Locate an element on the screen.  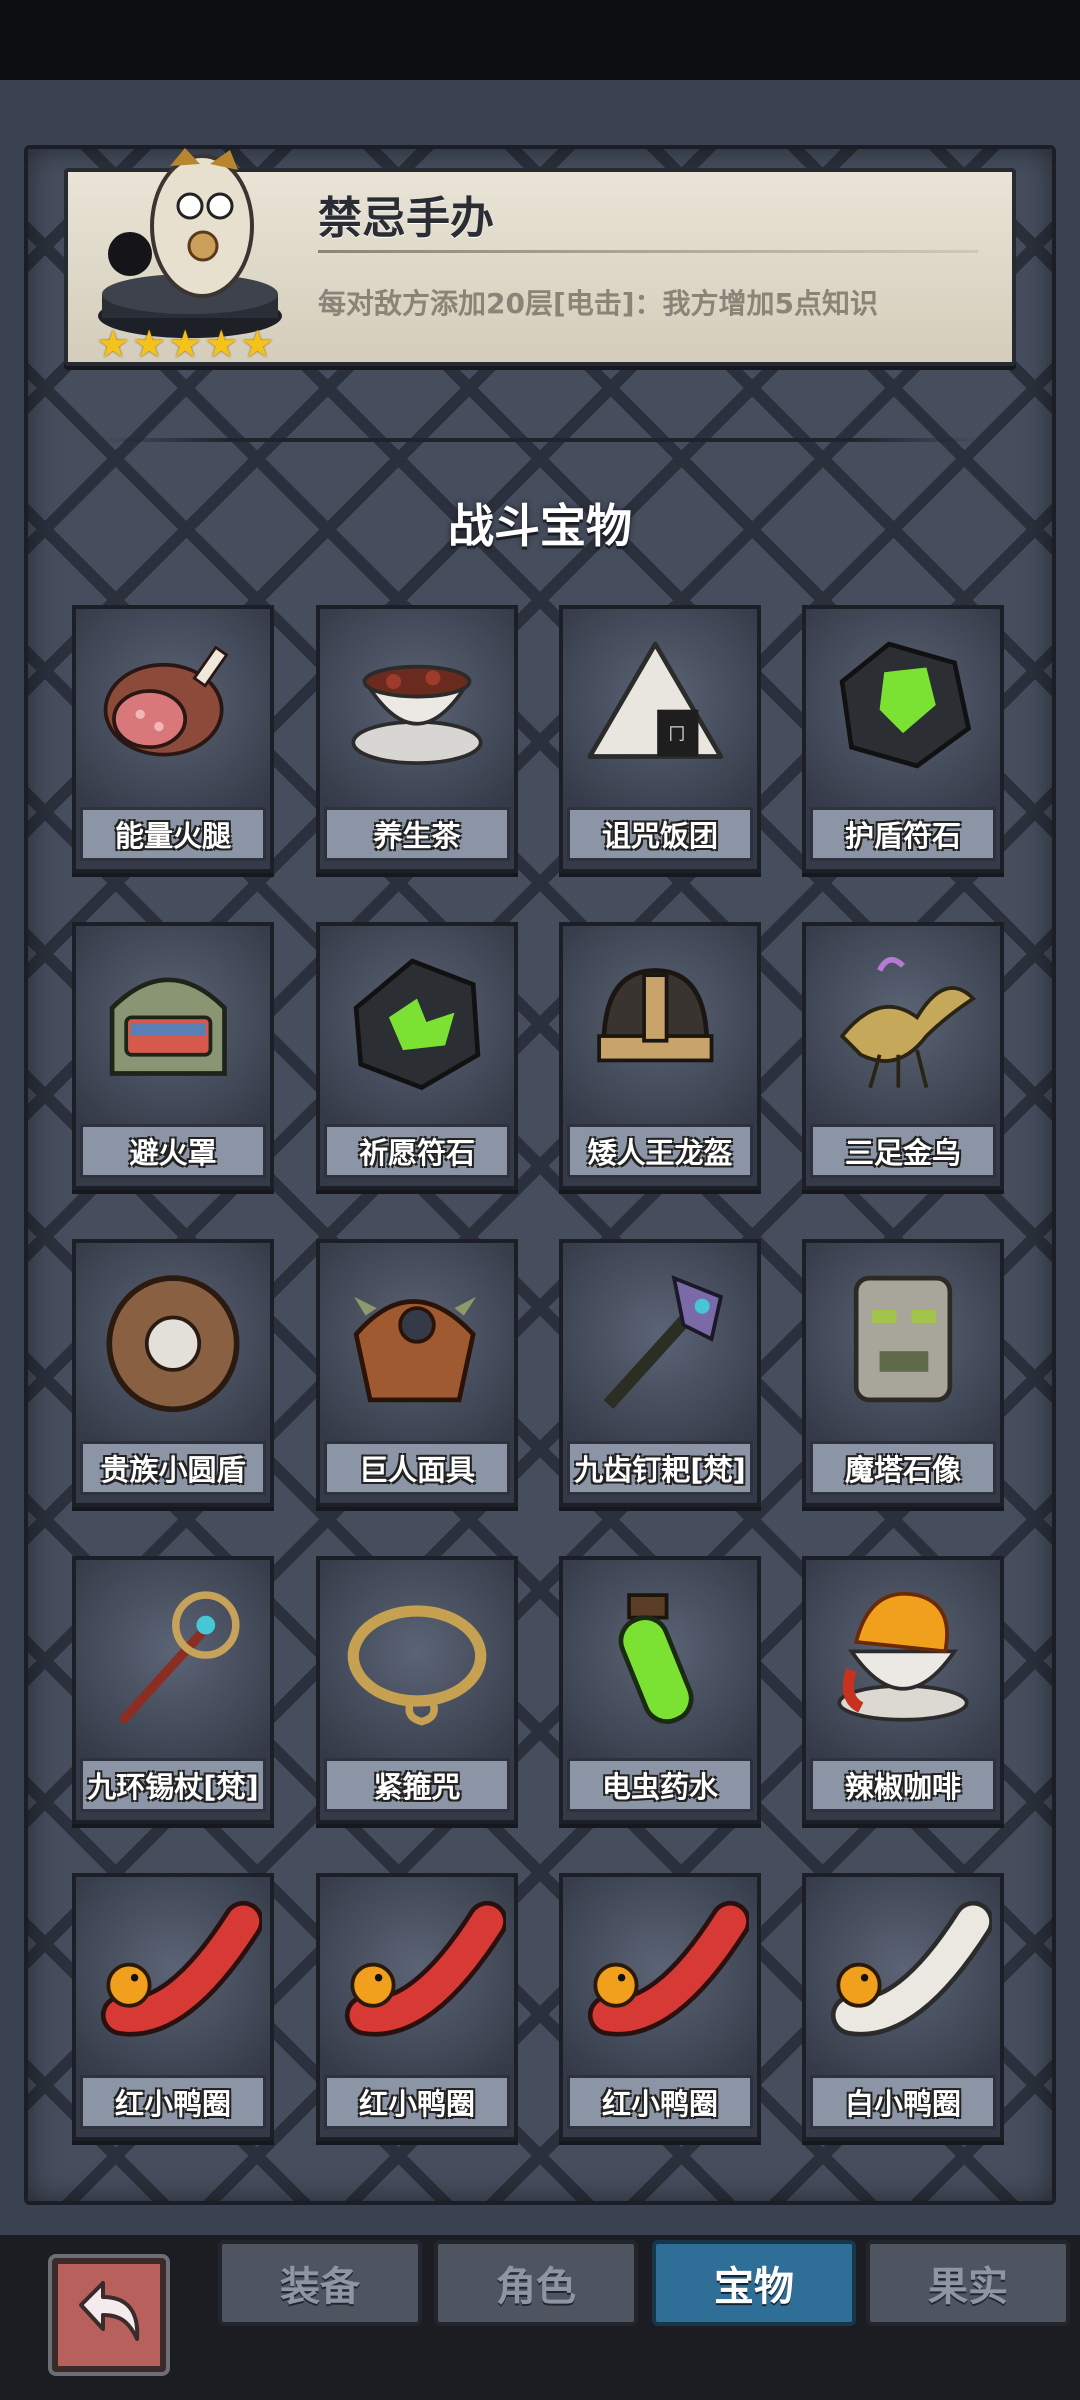
title-underline is located at coordinates (648, 251).